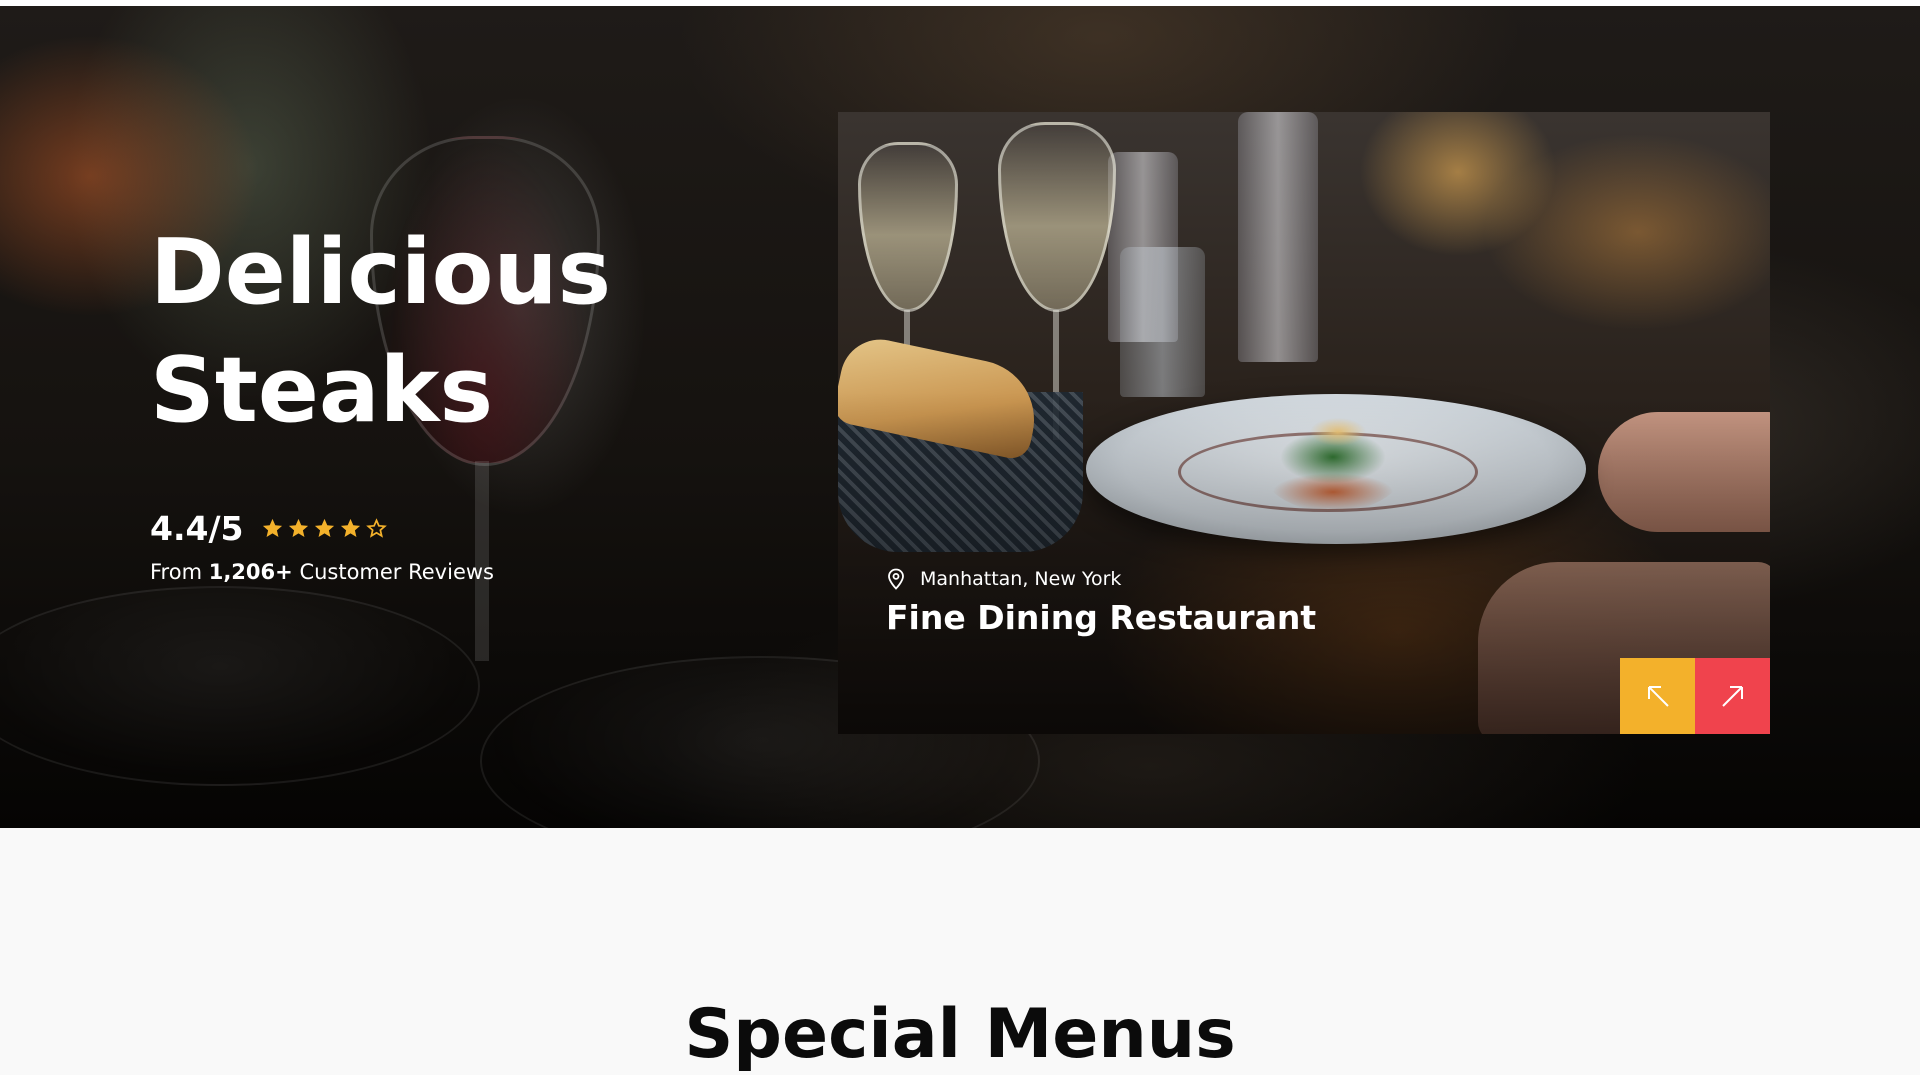  What do you see at coordinates (176, 572) in the screenshot?
I see `reviews-prefix: From` at bounding box center [176, 572].